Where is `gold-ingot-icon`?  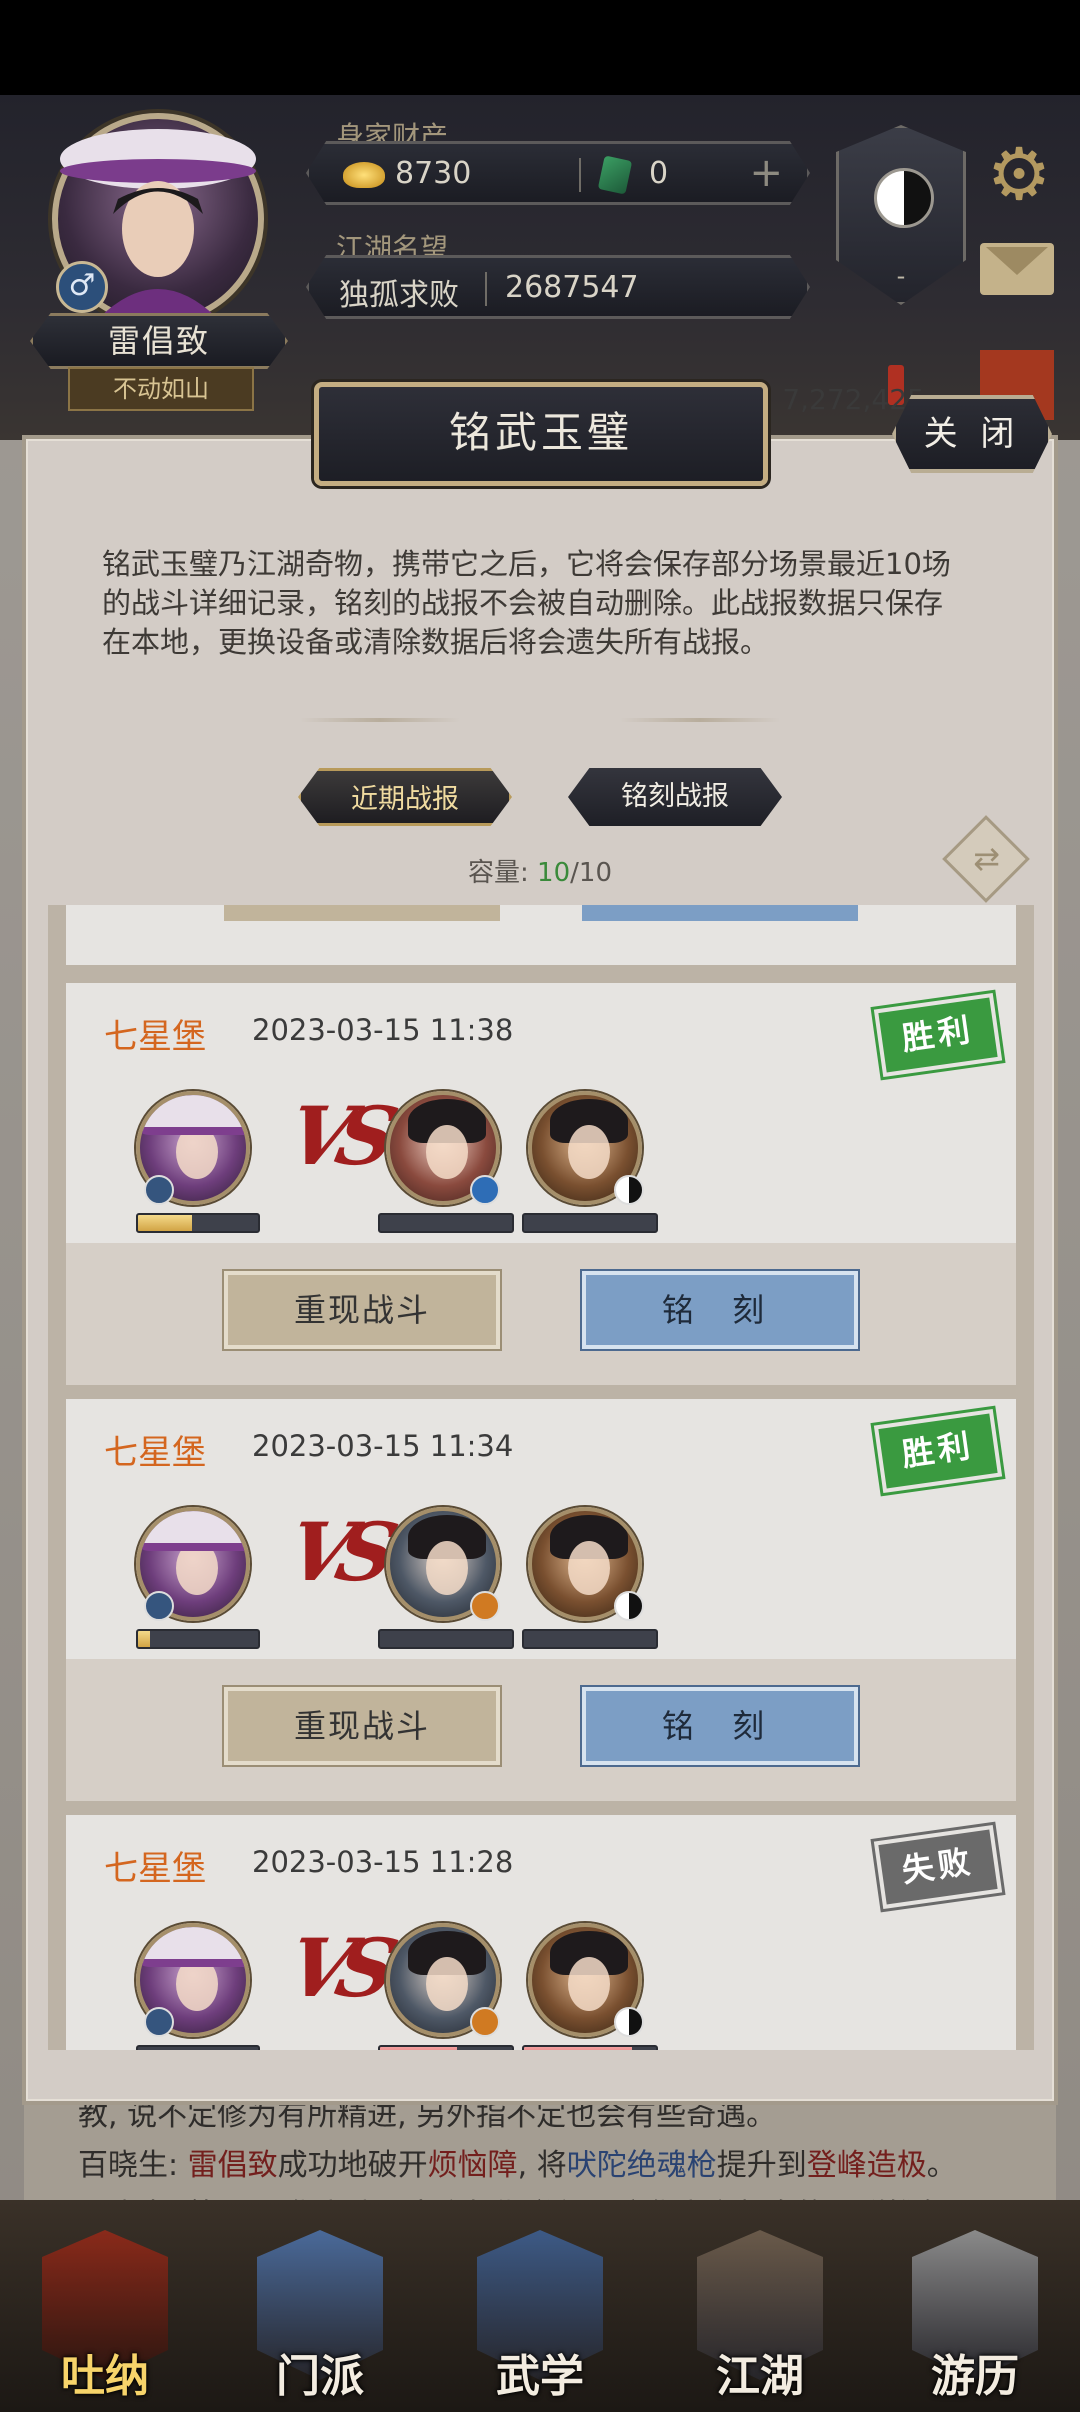 gold-ingot-icon is located at coordinates (364, 175).